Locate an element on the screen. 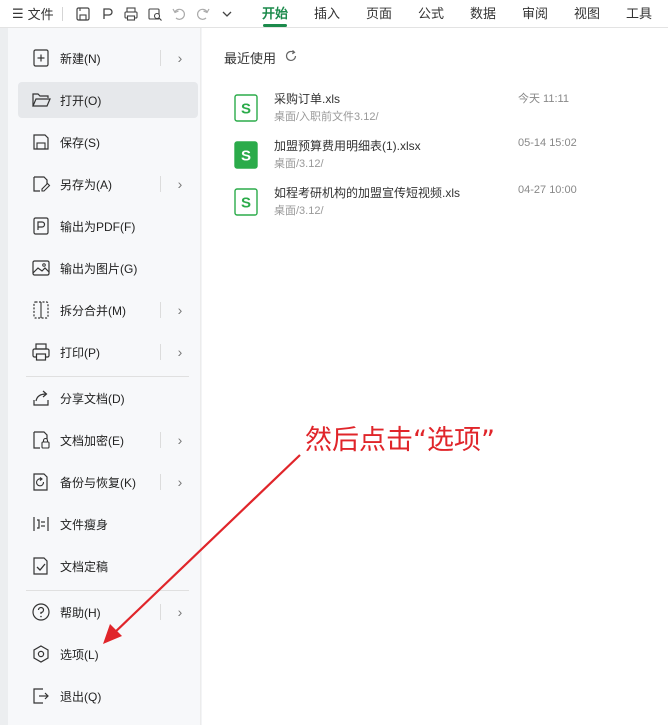 The height and width of the screenshot is (725, 668). finalize-icon is located at coordinates (41, 566).